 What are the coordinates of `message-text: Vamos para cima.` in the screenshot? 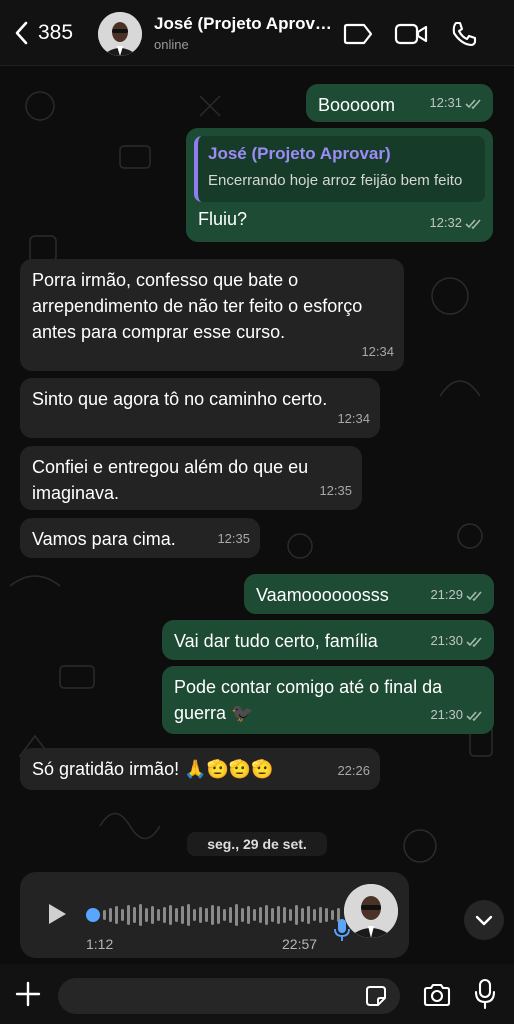 It's located at (104, 539).